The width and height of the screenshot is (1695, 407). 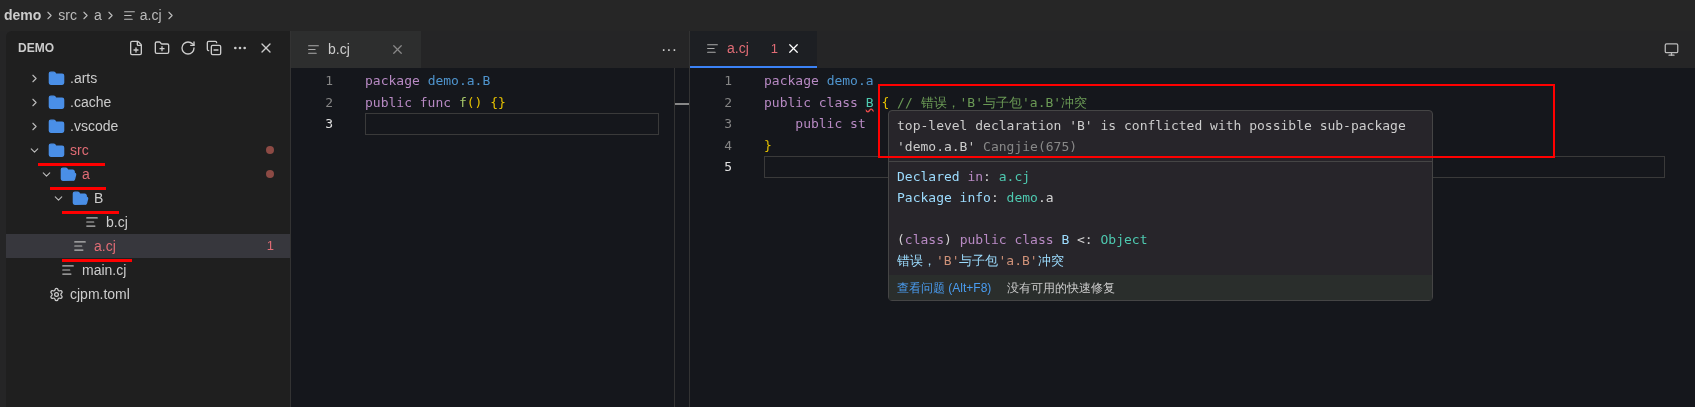 What do you see at coordinates (79, 150) in the screenshot?
I see `tree-label: src` at bounding box center [79, 150].